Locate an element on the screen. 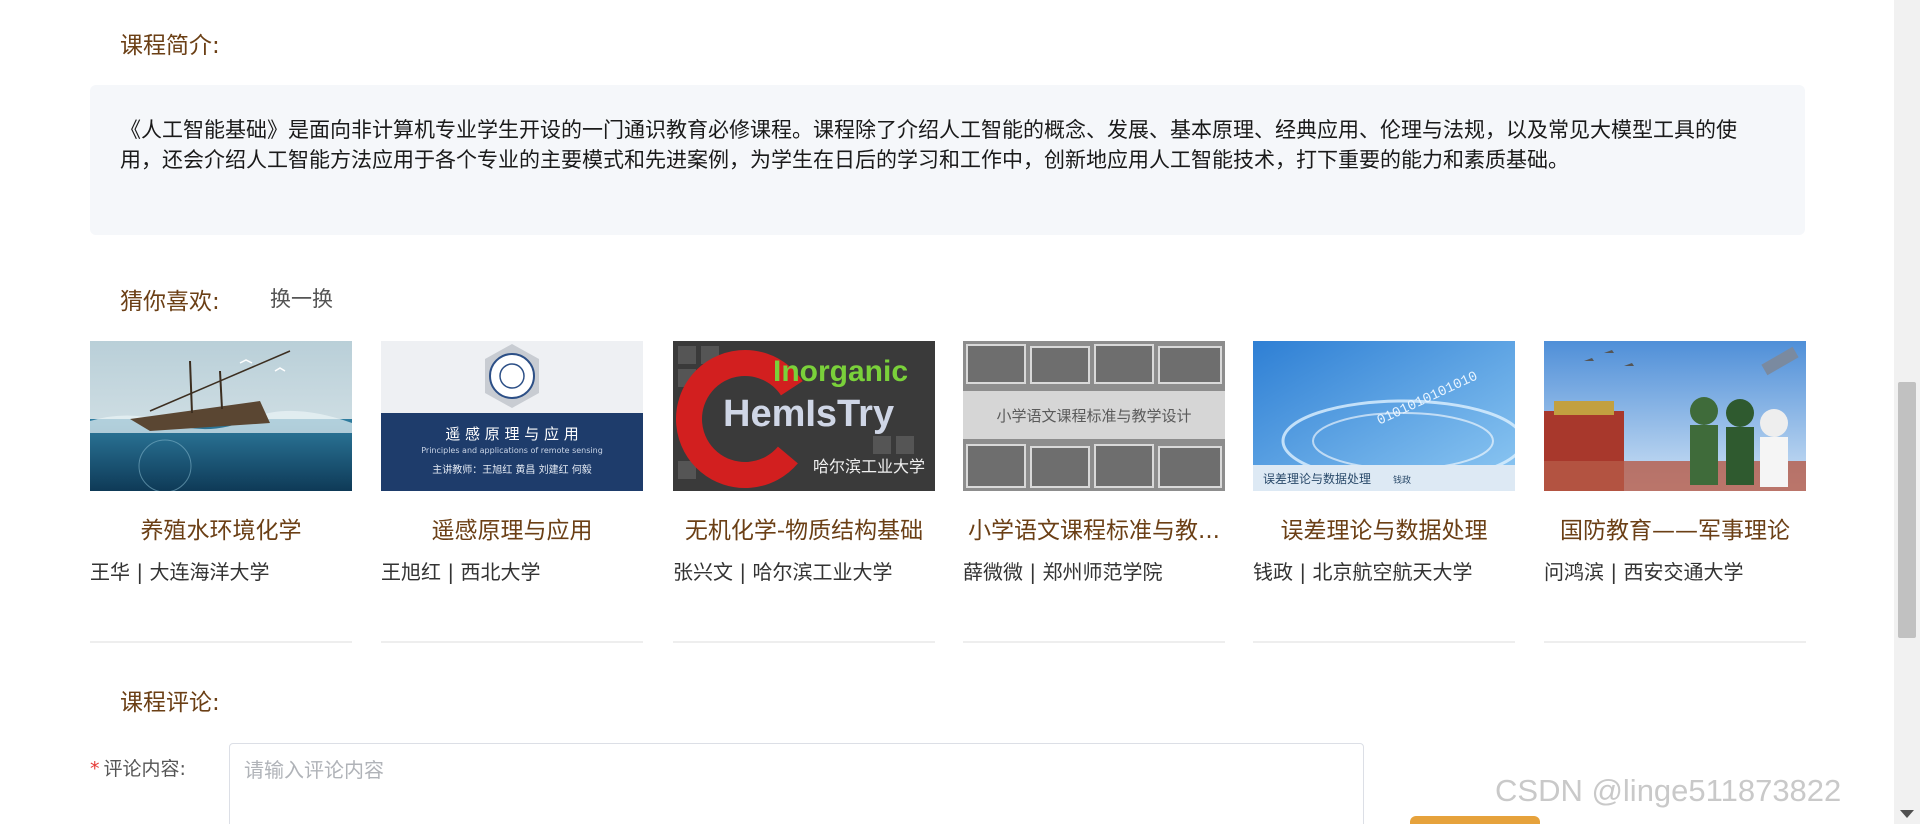 This screenshot has width=1920, height=824. course-thumbnail: 小学语文课程标准与教学设计 is located at coordinates (1094, 416).